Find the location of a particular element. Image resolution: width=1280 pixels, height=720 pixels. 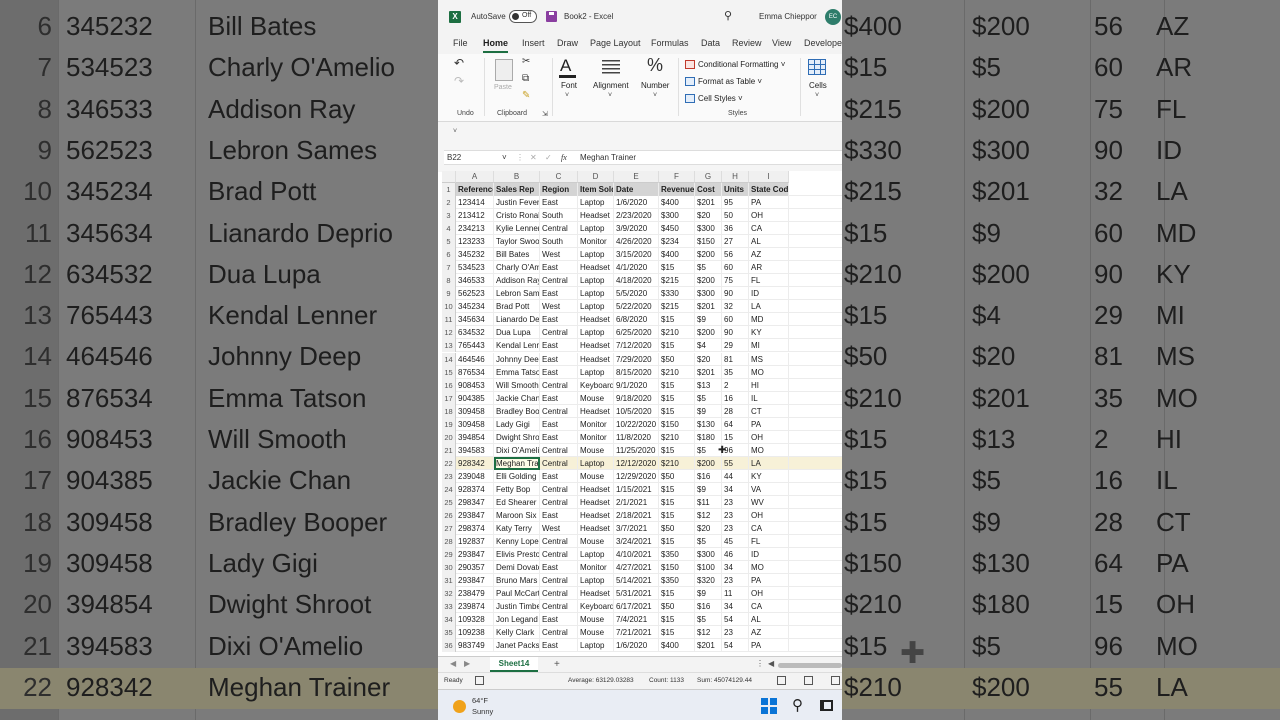

row-header: 19 is located at coordinates (449, 424).